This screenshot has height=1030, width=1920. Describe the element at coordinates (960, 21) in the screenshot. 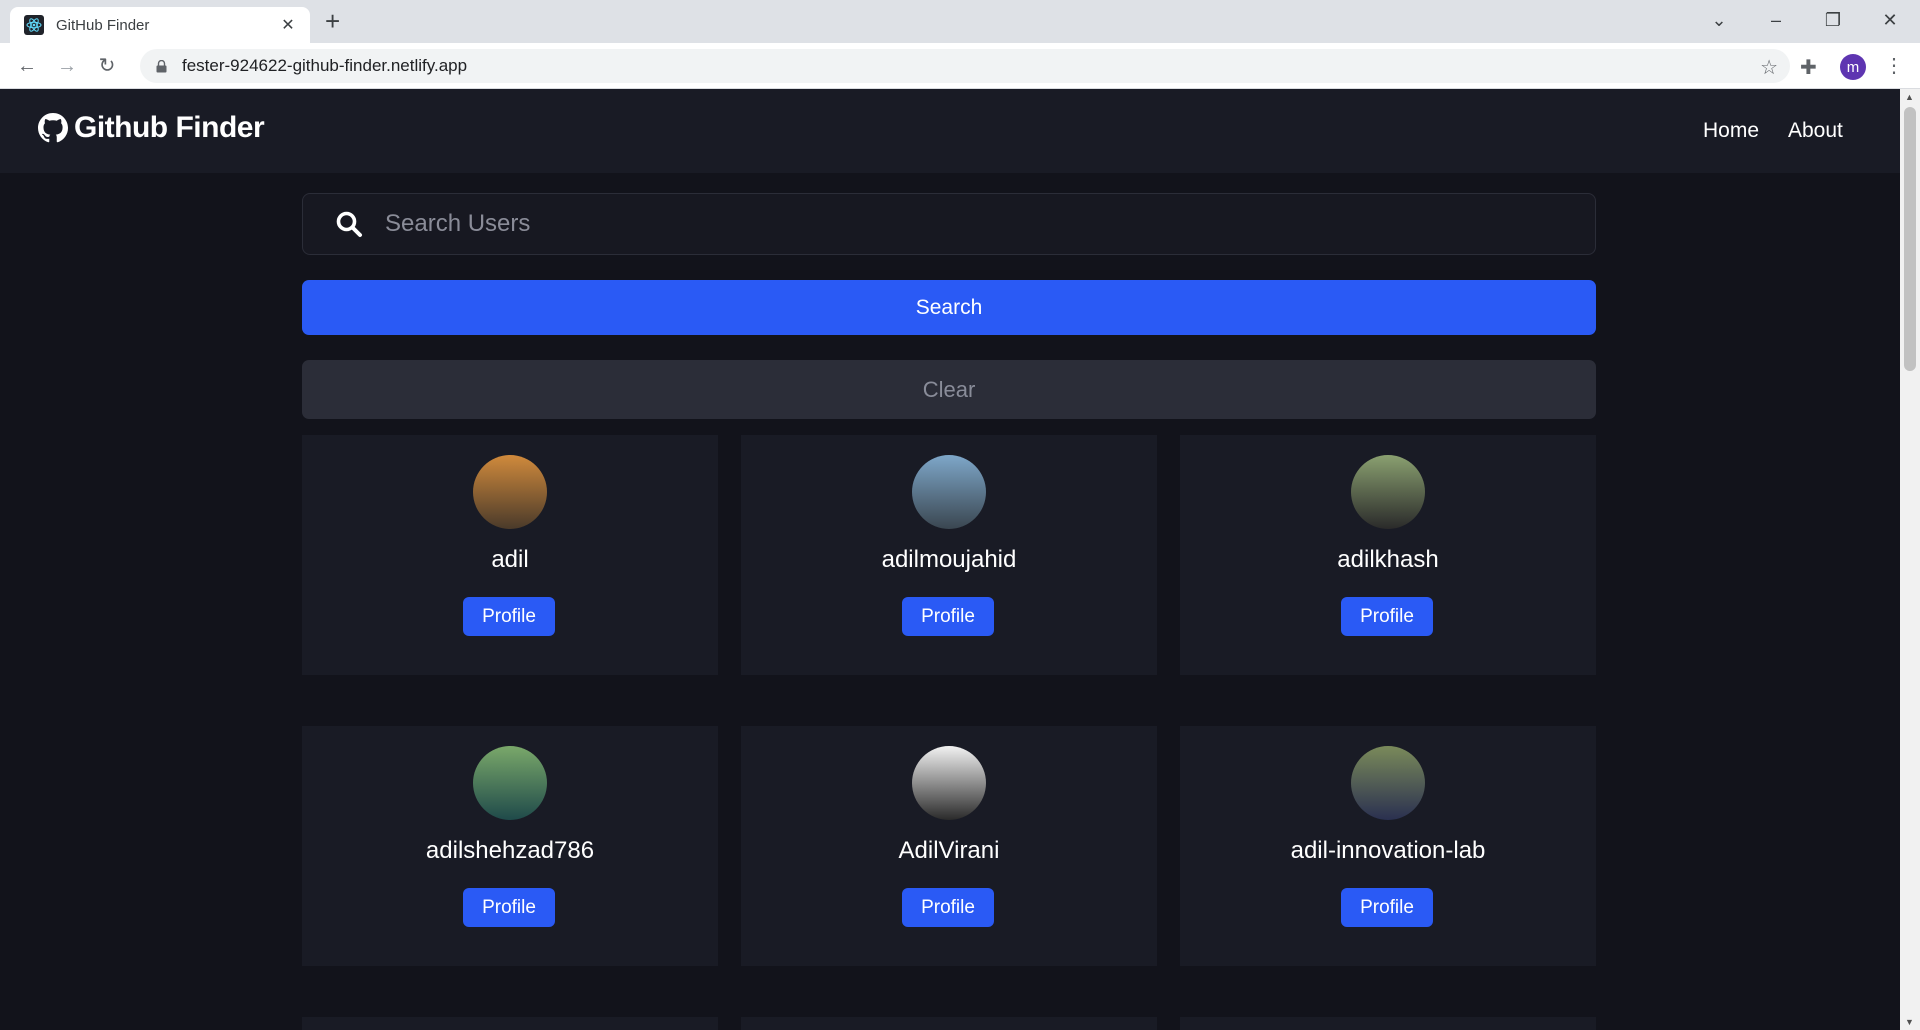

I see `browser-tab-bar: GitHub Finder ✕ + ⌄ – ❐ ✕` at that location.